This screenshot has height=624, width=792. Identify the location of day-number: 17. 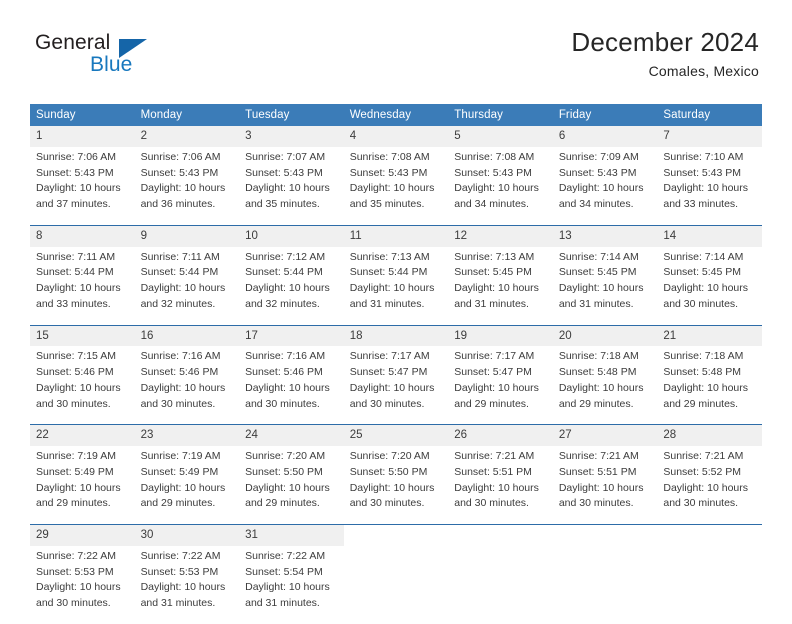
(291, 335).